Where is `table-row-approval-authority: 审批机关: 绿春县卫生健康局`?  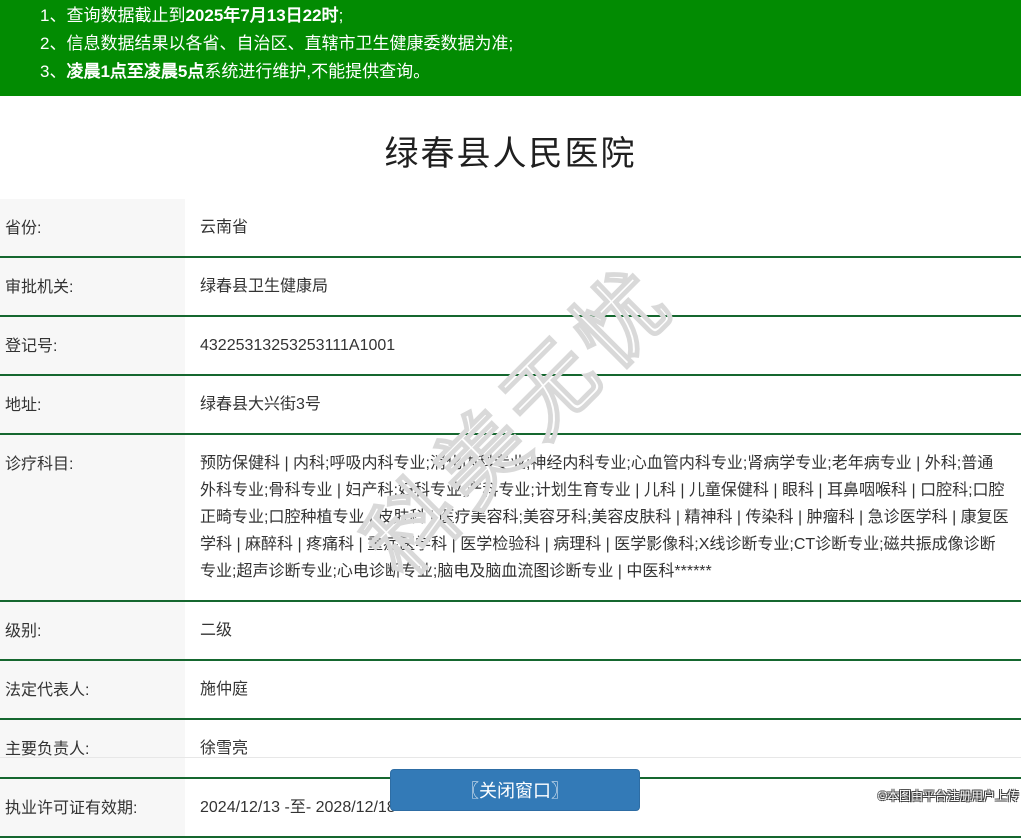
table-row-approval-authority: 审批机关: 绿春县卫生健康局 is located at coordinates (510, 287).